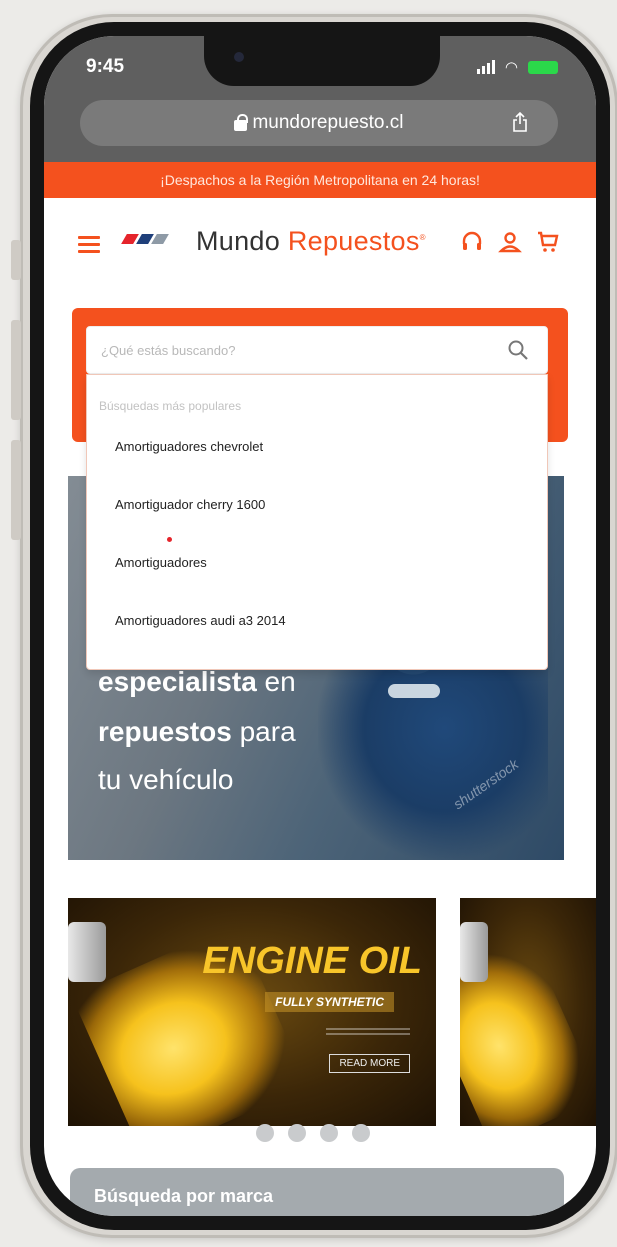  I want to click on battery-icon, so click(543, 67).